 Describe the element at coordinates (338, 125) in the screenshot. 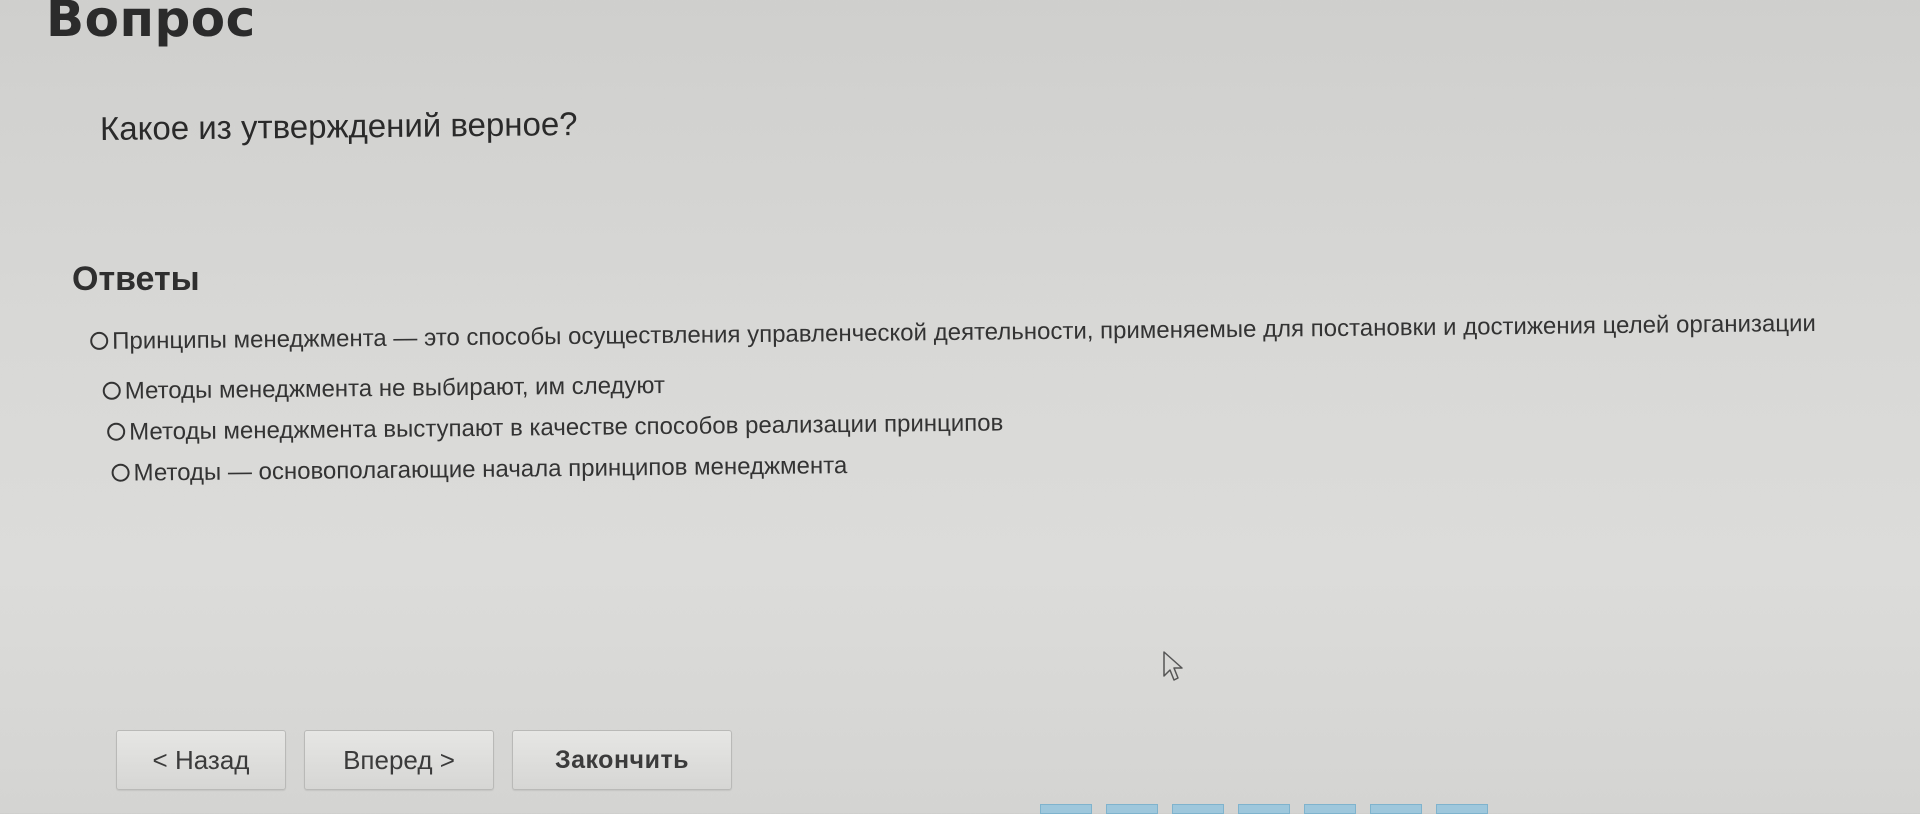

I see `question-text: Какое из утверждений верное?` at that location.